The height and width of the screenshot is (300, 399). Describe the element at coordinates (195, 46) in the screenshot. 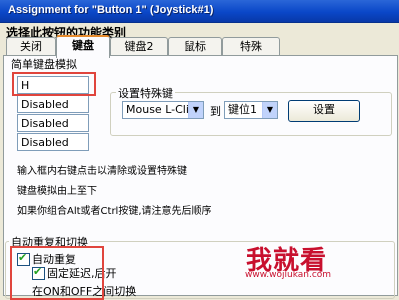

I see `tab-mouse: 鼠标` at that location.